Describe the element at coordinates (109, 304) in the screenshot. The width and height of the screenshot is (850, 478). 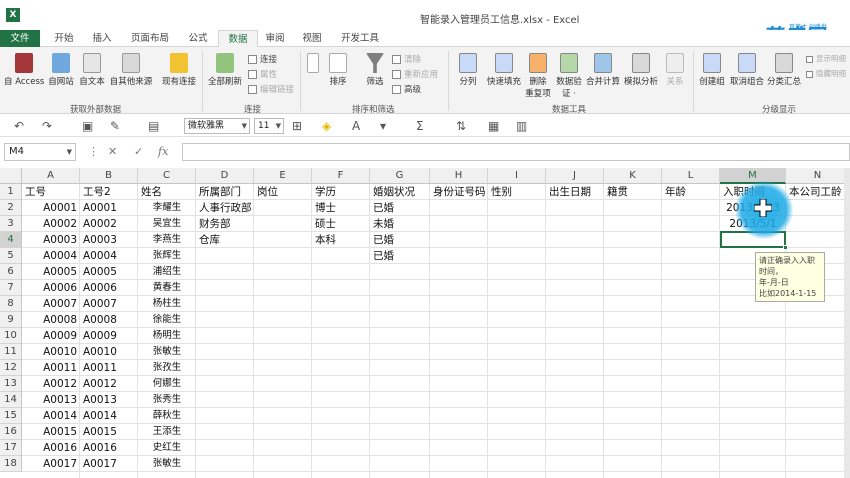
I see `cell-b8: A0007` at that location.